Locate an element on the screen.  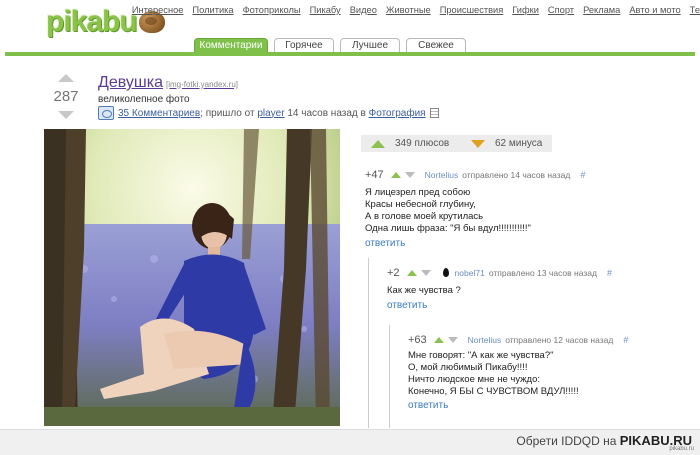
footer-prefix: Обрети IDDQD на is located at coordinates (566, 441).